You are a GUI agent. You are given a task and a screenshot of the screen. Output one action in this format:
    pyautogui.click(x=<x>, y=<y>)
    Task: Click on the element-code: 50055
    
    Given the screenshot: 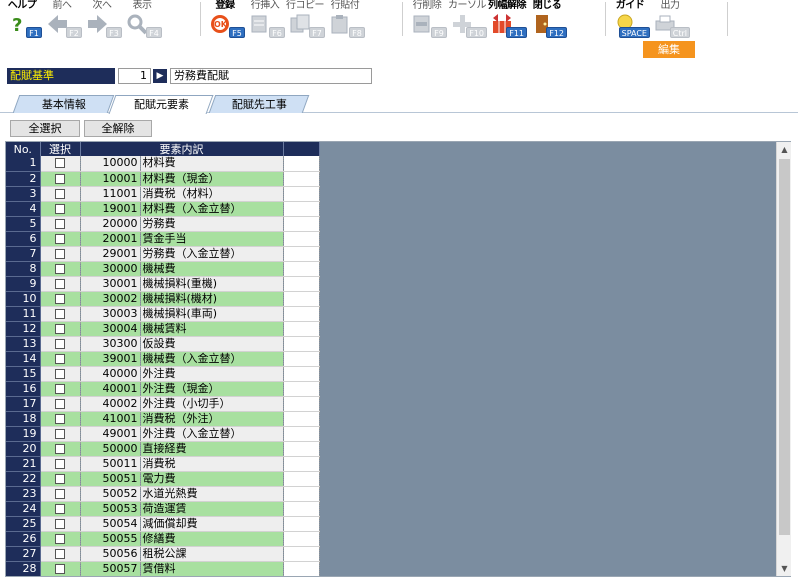 What is the action you would take?
    pyautogui.click(x=110, y=539)
    